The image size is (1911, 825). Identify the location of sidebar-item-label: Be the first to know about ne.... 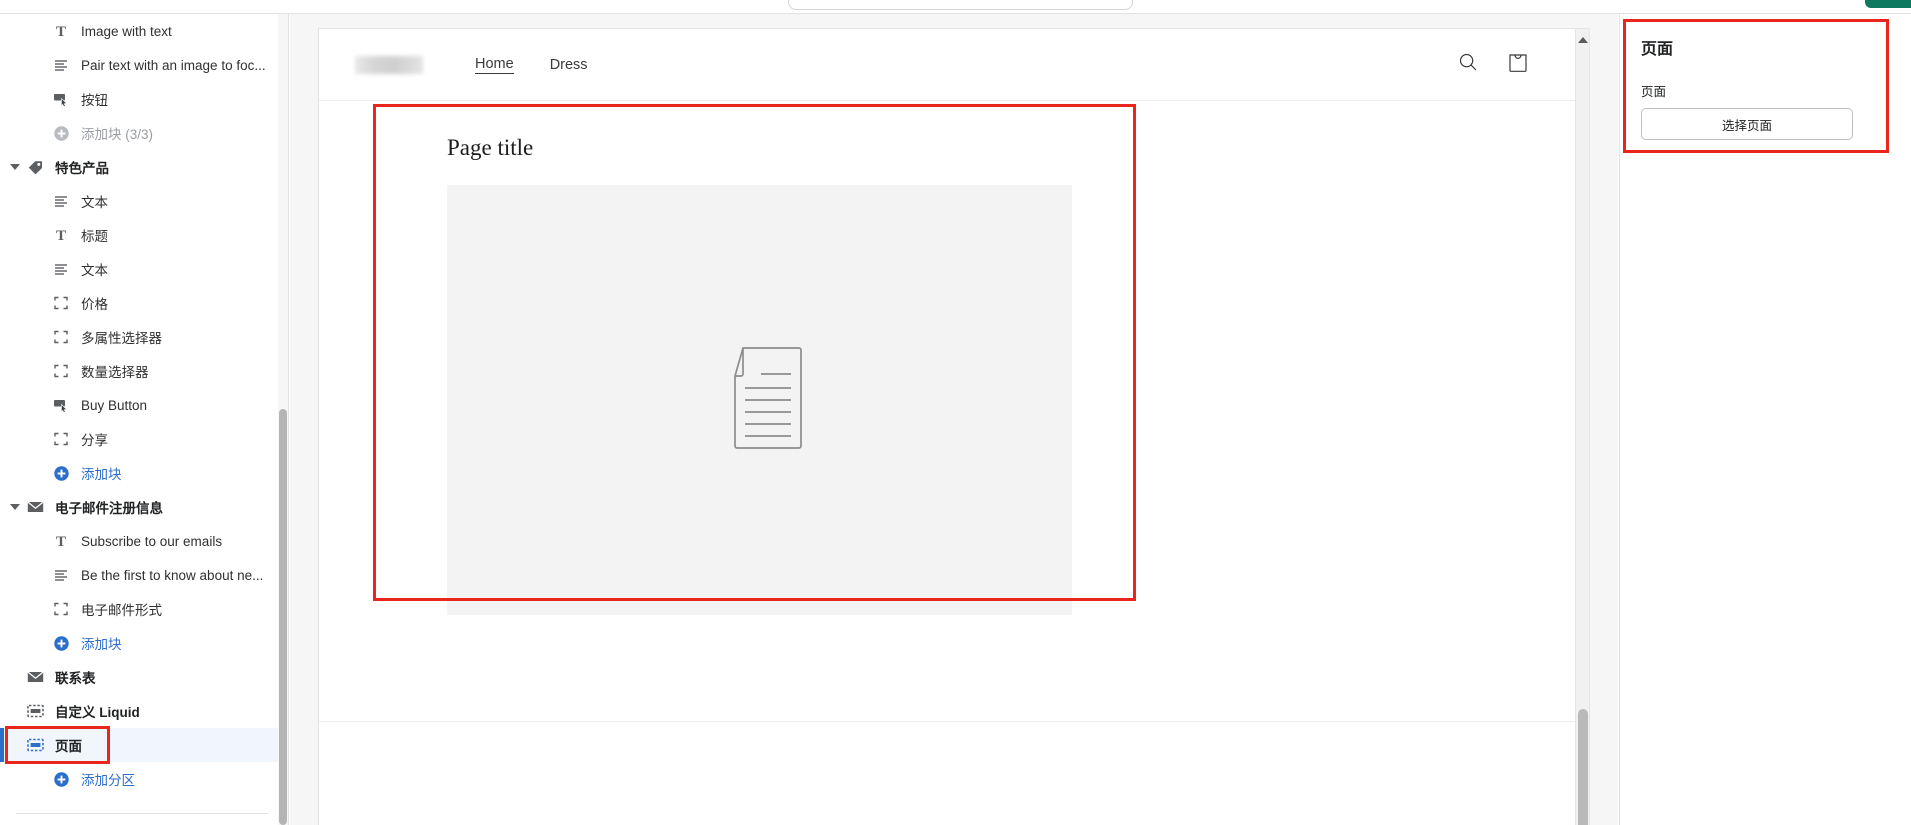
(172, 575).